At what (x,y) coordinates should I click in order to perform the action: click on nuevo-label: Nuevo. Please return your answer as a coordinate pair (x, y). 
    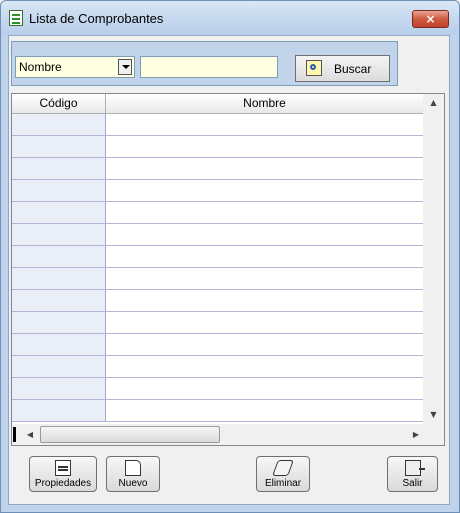
    Looking at the image, I should click on (133, 483).